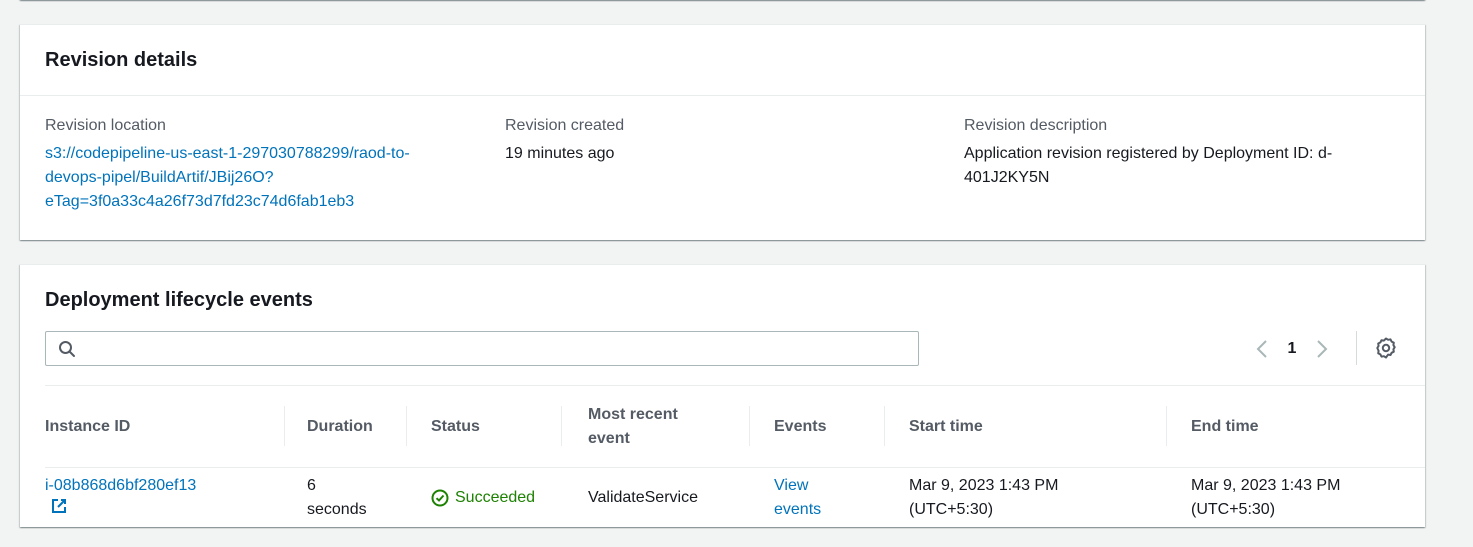 This screenshot has width=1473, height=547. Describe the element at coordinates (1025, 427) in the screenshot. I see `column-header-start-time: Start time` at that location.